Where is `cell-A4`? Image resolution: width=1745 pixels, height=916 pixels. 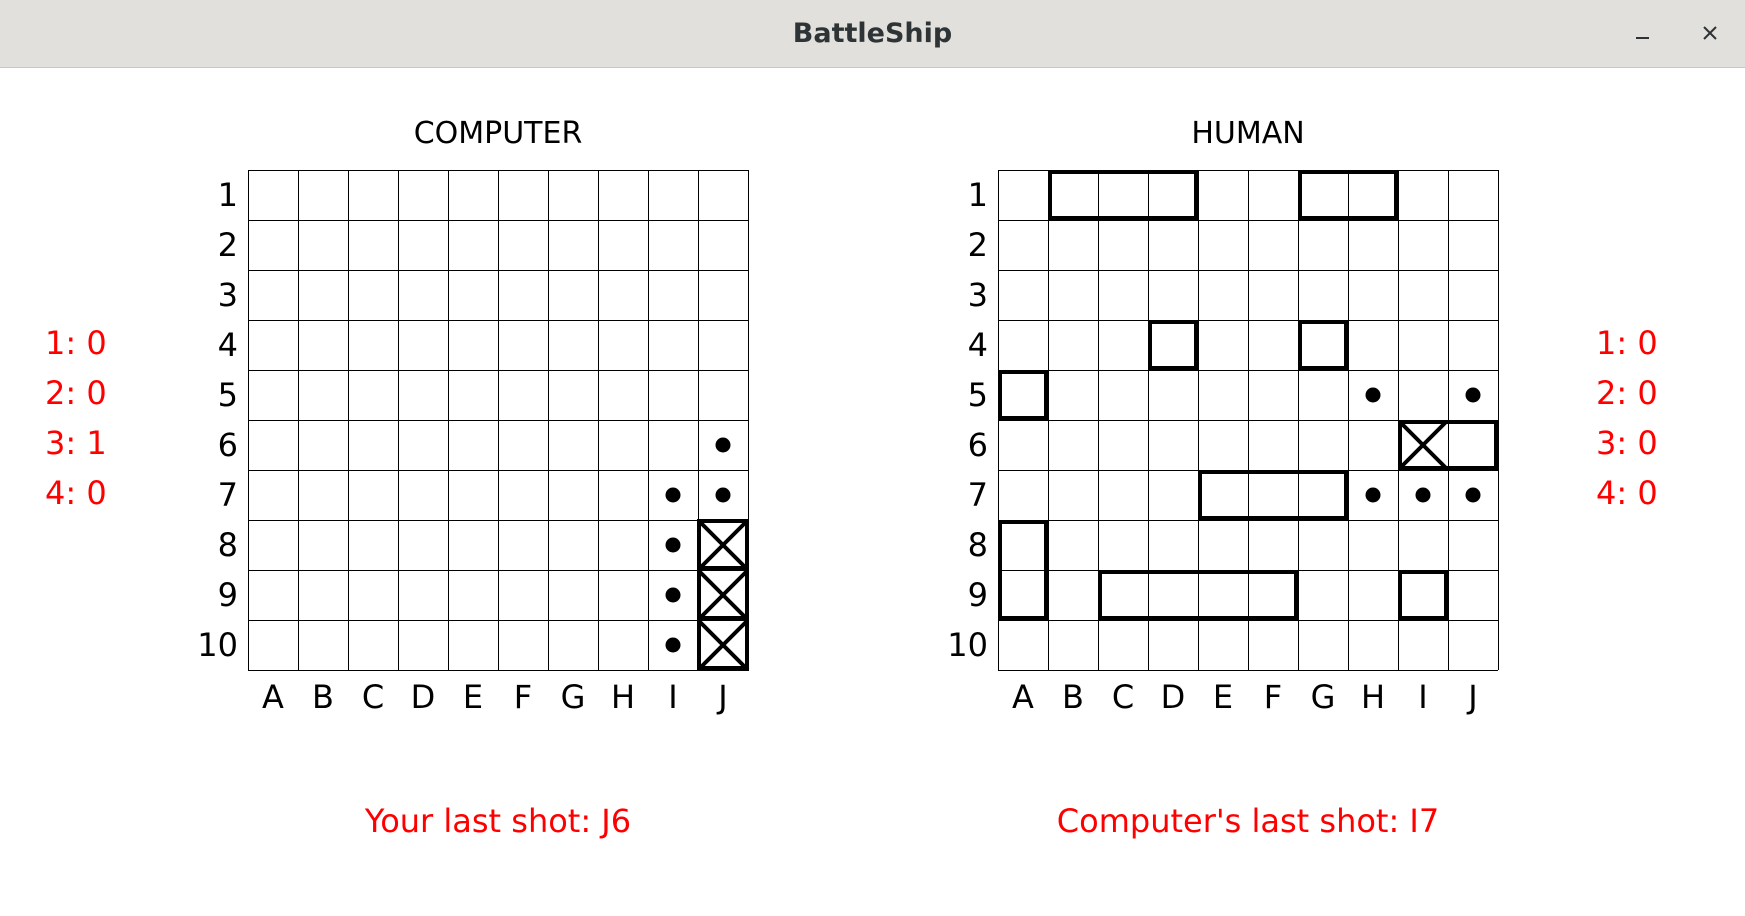
cell-A4 is located at coordinates (273, 345).